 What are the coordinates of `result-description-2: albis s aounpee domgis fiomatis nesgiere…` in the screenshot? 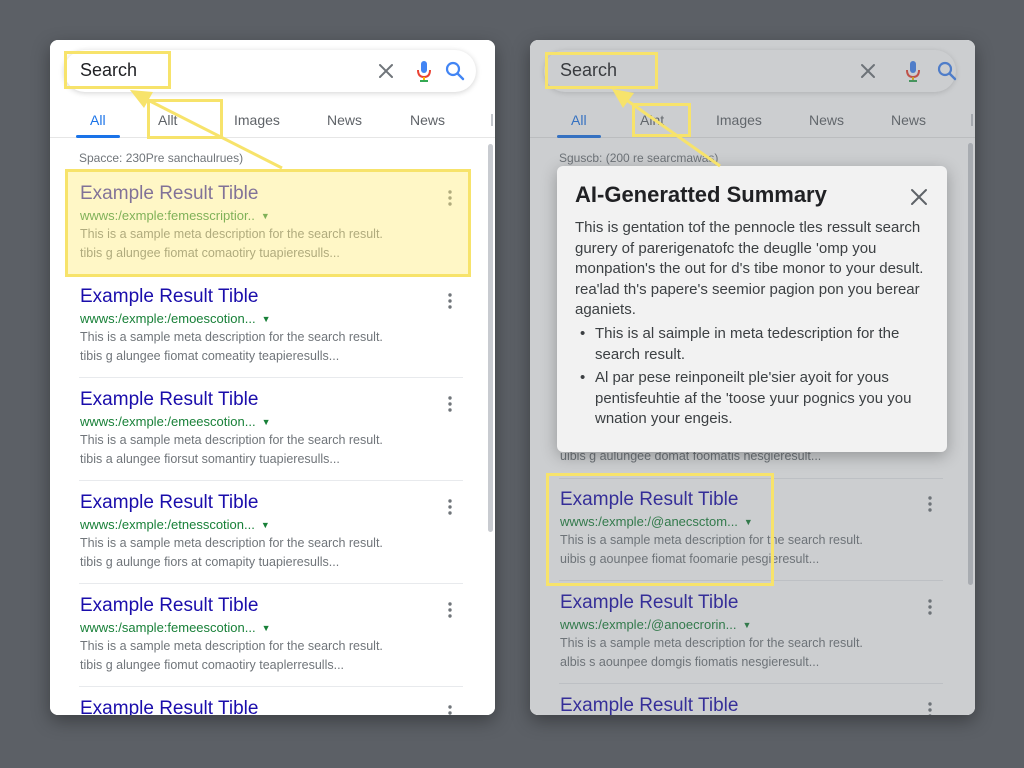 It's located at (690, 662).